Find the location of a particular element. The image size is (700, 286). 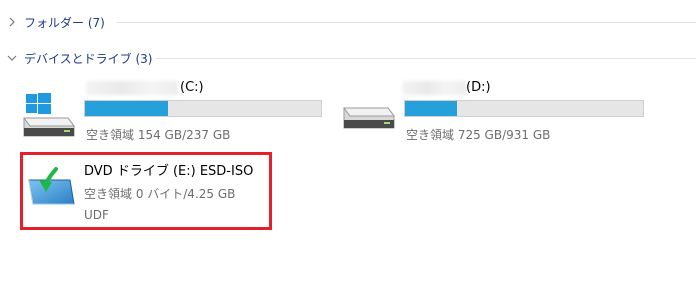

selection-highlight-box is located at coordinates (146, 191).